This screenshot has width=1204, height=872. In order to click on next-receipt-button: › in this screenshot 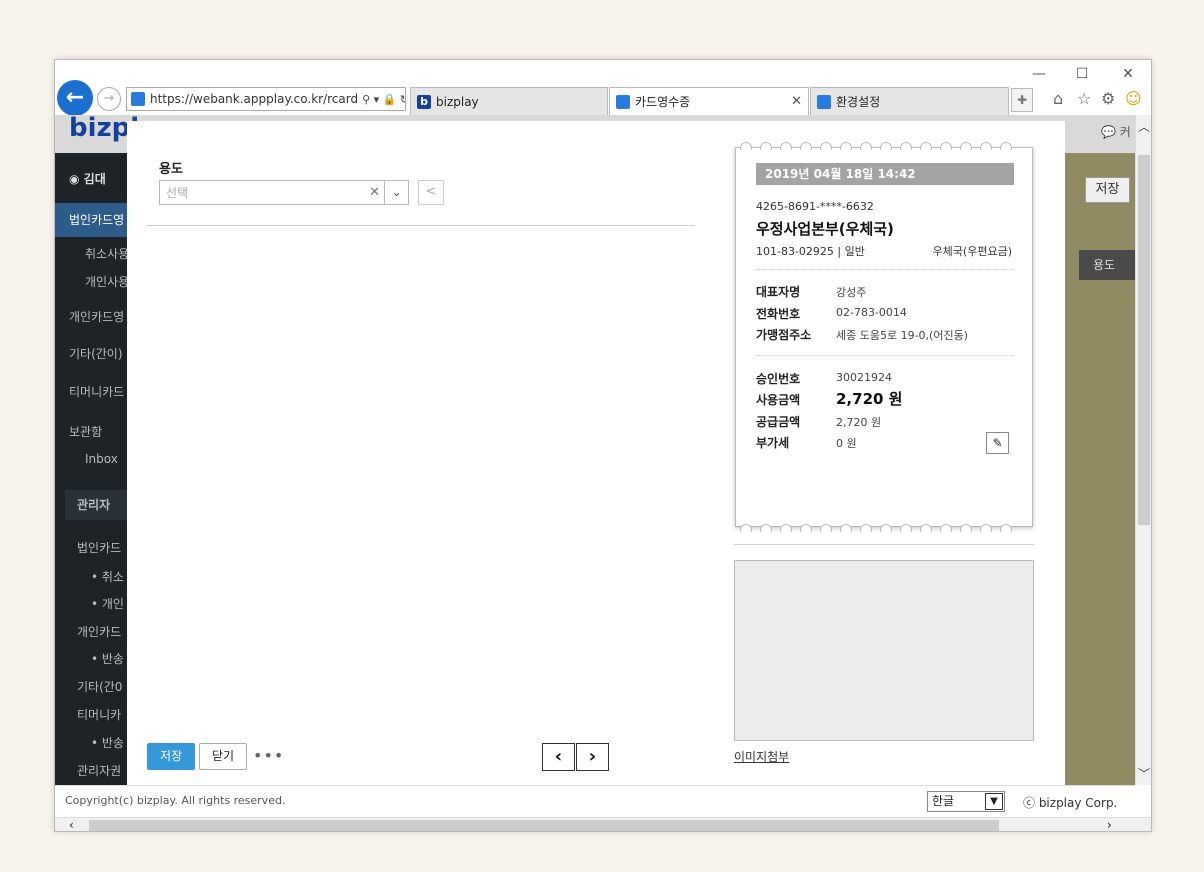, I will do `click(592, 757)`.